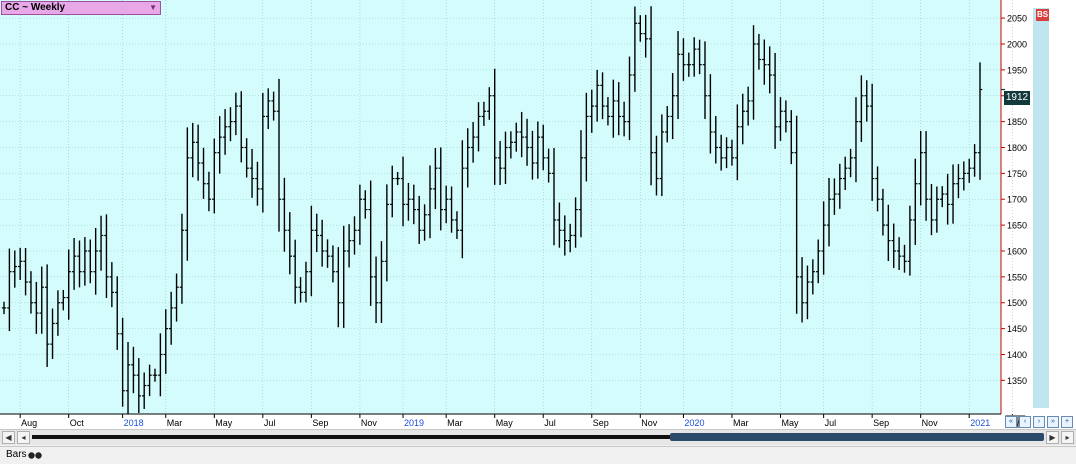 Image resolution: width=1076 pixels, height=464 pixels. Describe the element at coordinates (1017, 19) in the screenshot. I see `price-tick-label: 2050` at that location.